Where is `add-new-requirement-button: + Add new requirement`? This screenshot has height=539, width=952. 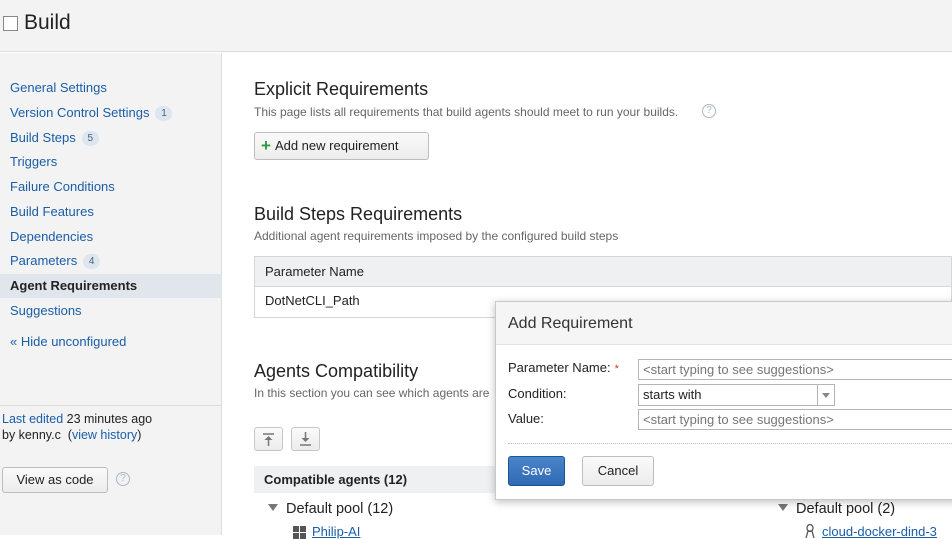 add-new-requirement-button: + Add new requirement is located at coordinates (341, 146).